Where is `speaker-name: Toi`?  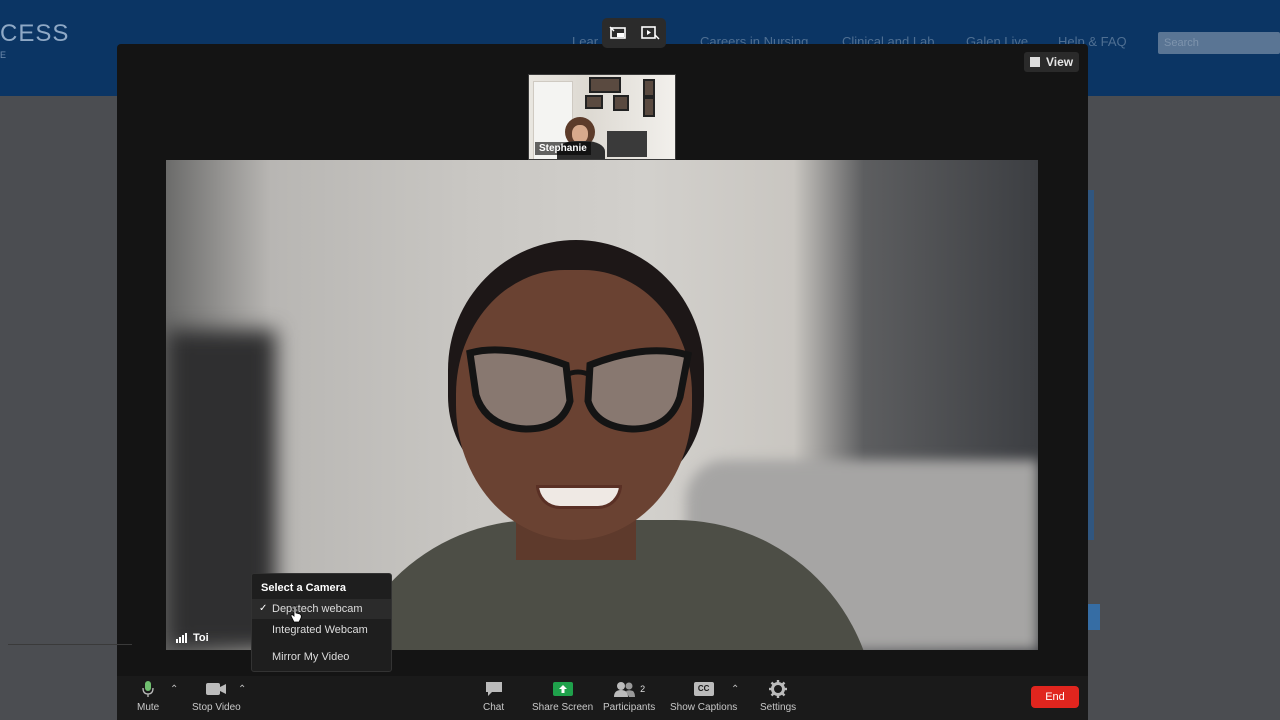
speaker-name: Toi is located at coordinates (201, 638).